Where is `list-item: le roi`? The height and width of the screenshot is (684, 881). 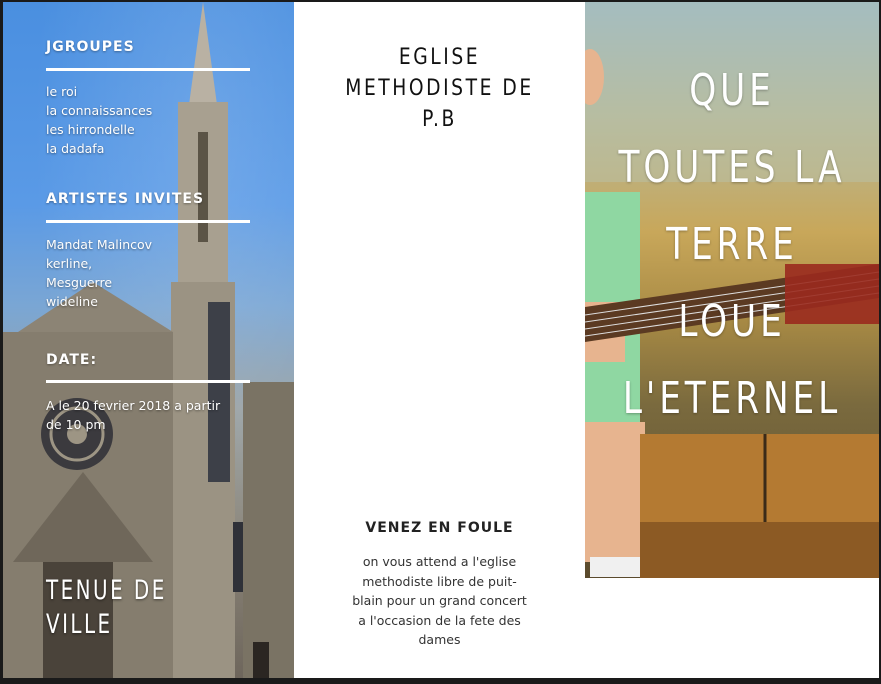 list-item: le roi is located at coordinates (62, 91).